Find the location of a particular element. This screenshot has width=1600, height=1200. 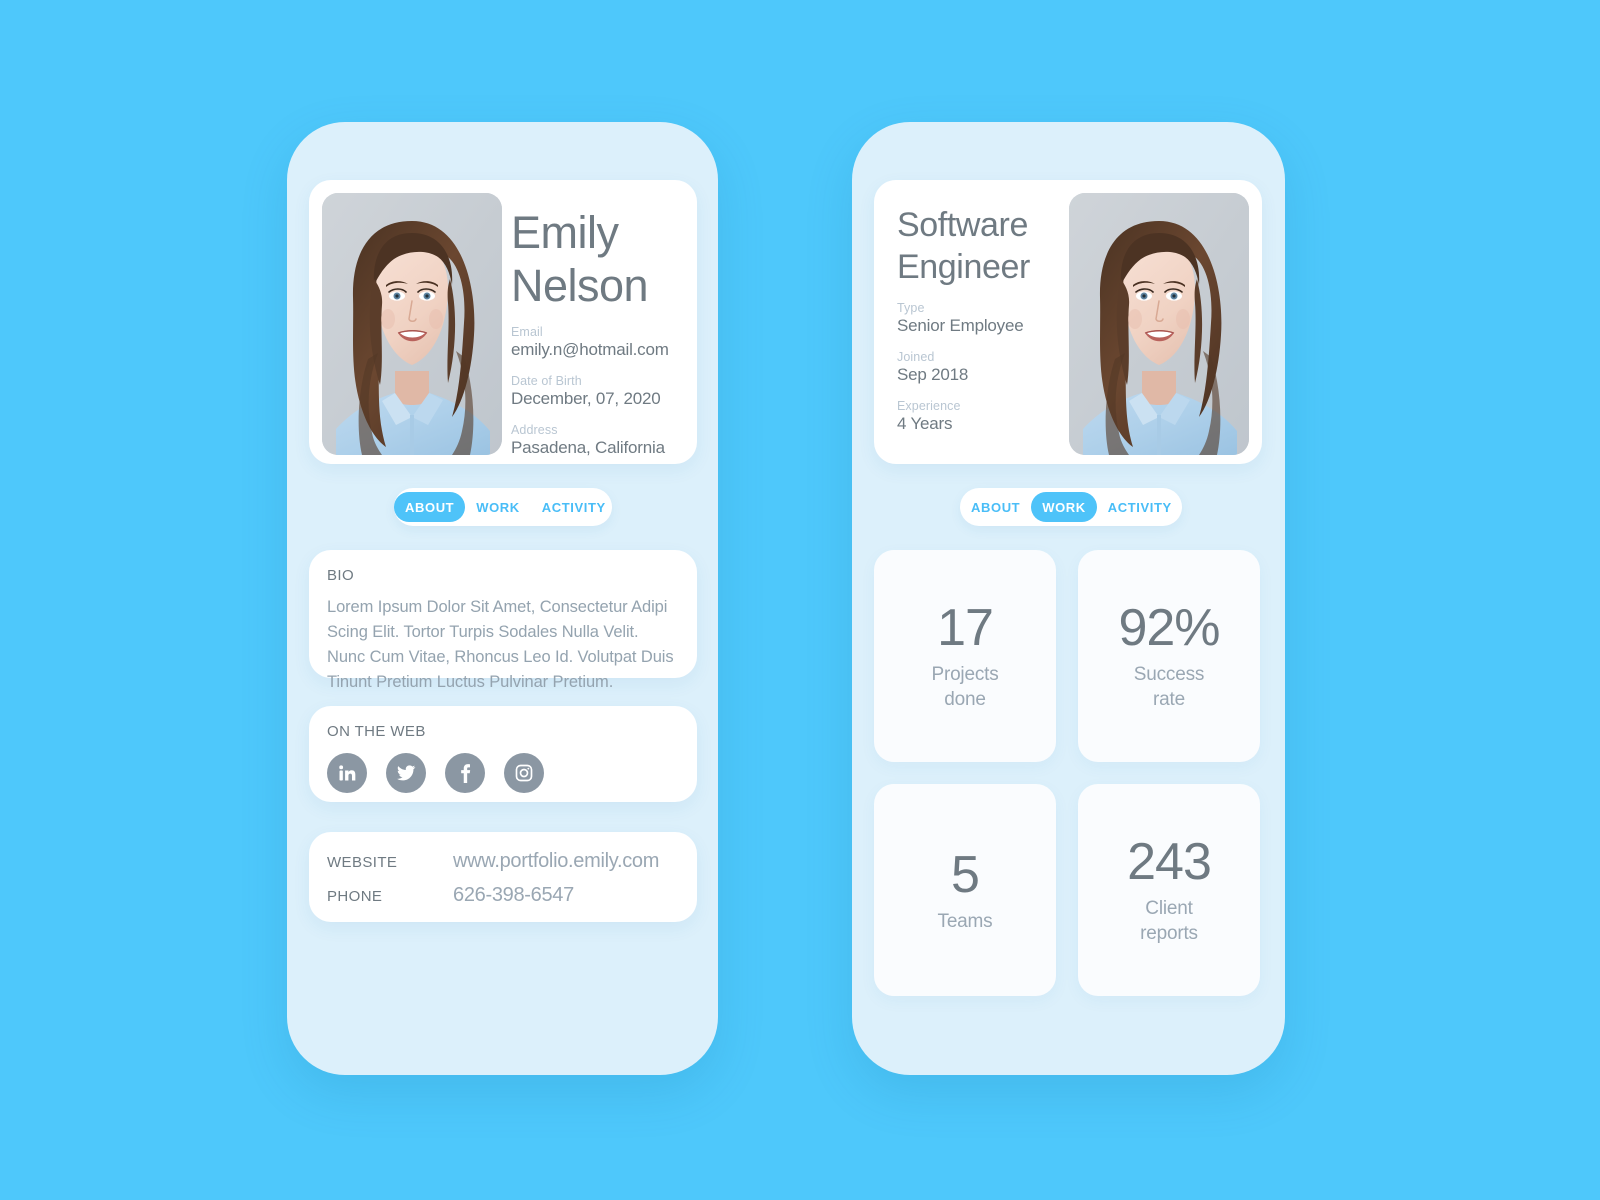

stat-value: 17 is located at coordinates (965, 628).